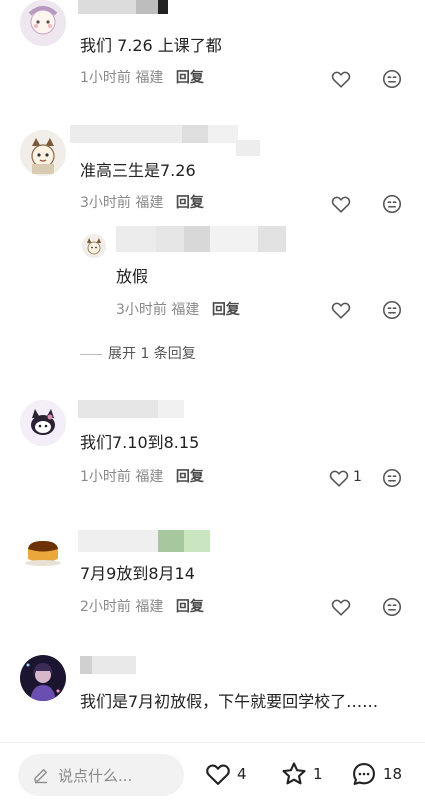 The width and height of the screenshot is (425, 800). What do you see at coordinates (294, 774) in the screenshot?
I see `star-outline-icon` at bounding box center [294, 774].